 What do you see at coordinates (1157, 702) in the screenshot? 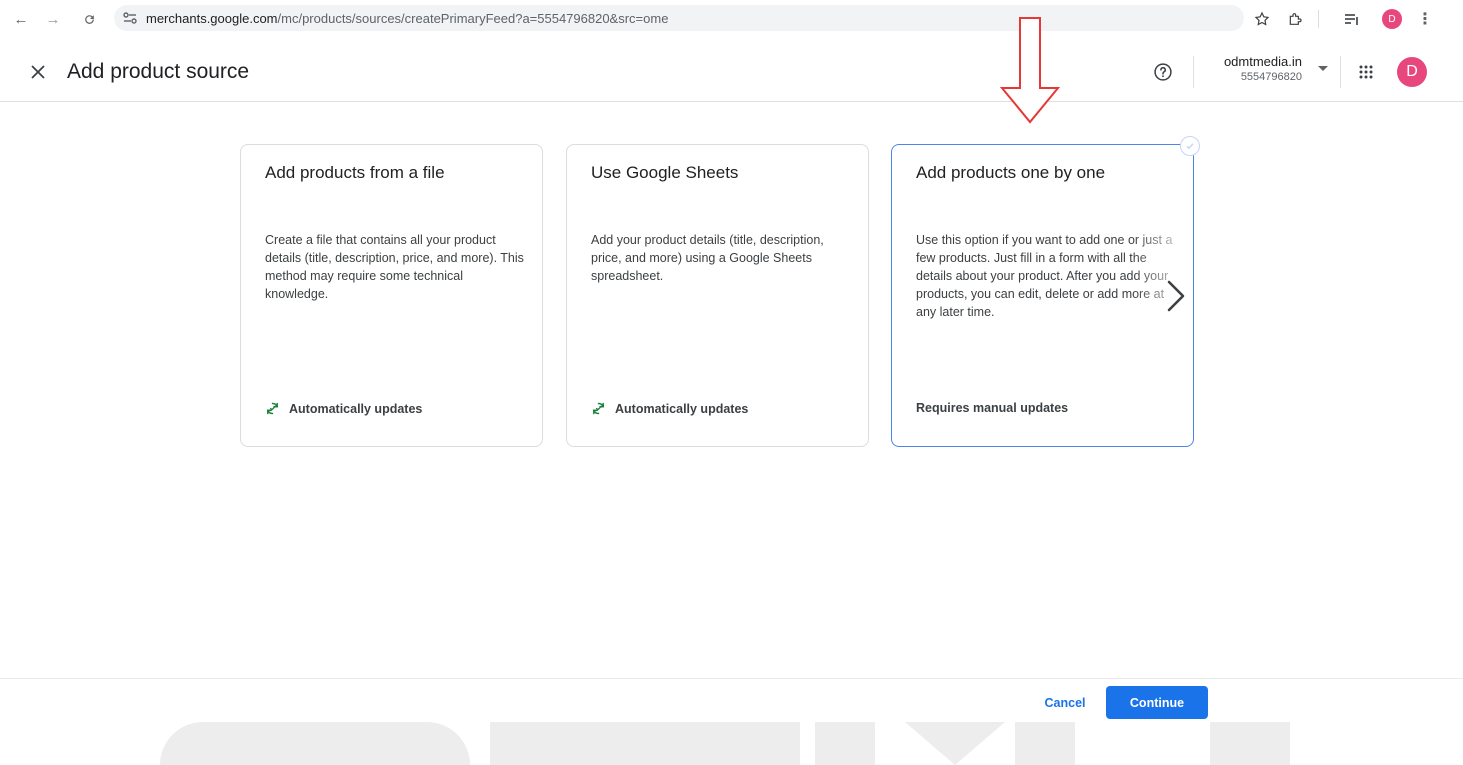
I see `continue-button: Continue` at bounding box center [1157, 702].